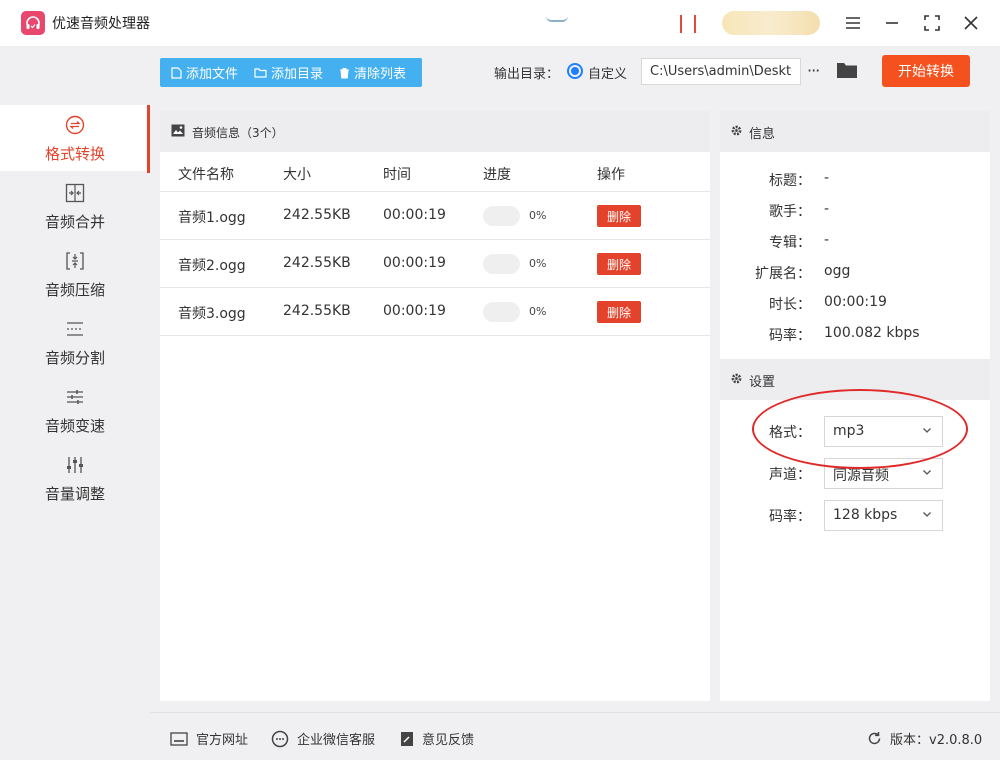  I want to click on split-icon, so click(75, 329).